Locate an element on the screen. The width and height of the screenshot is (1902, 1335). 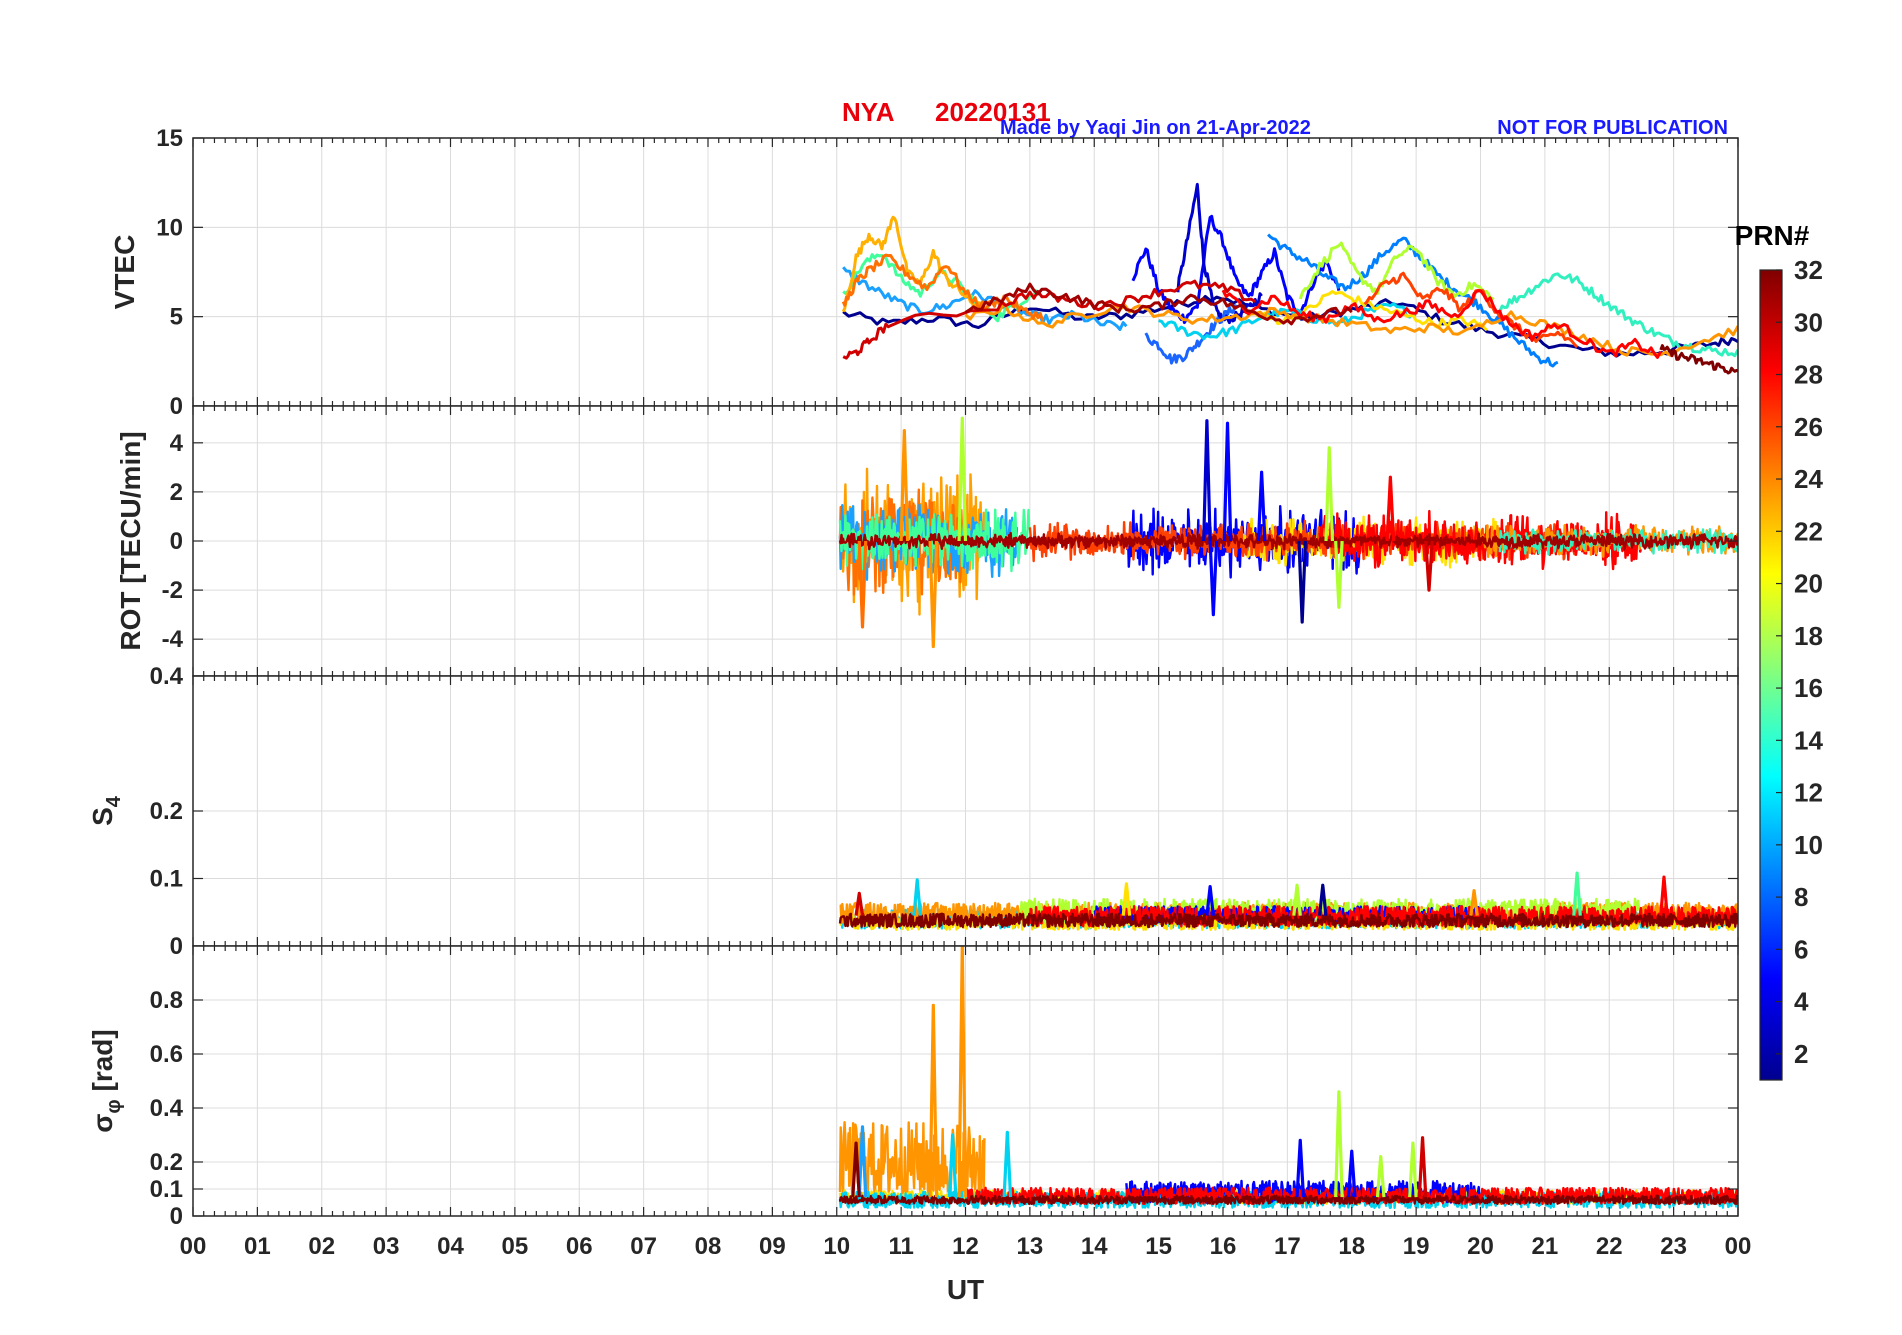
x-tick-label: 22 is located at coordinates (1609, 1246).